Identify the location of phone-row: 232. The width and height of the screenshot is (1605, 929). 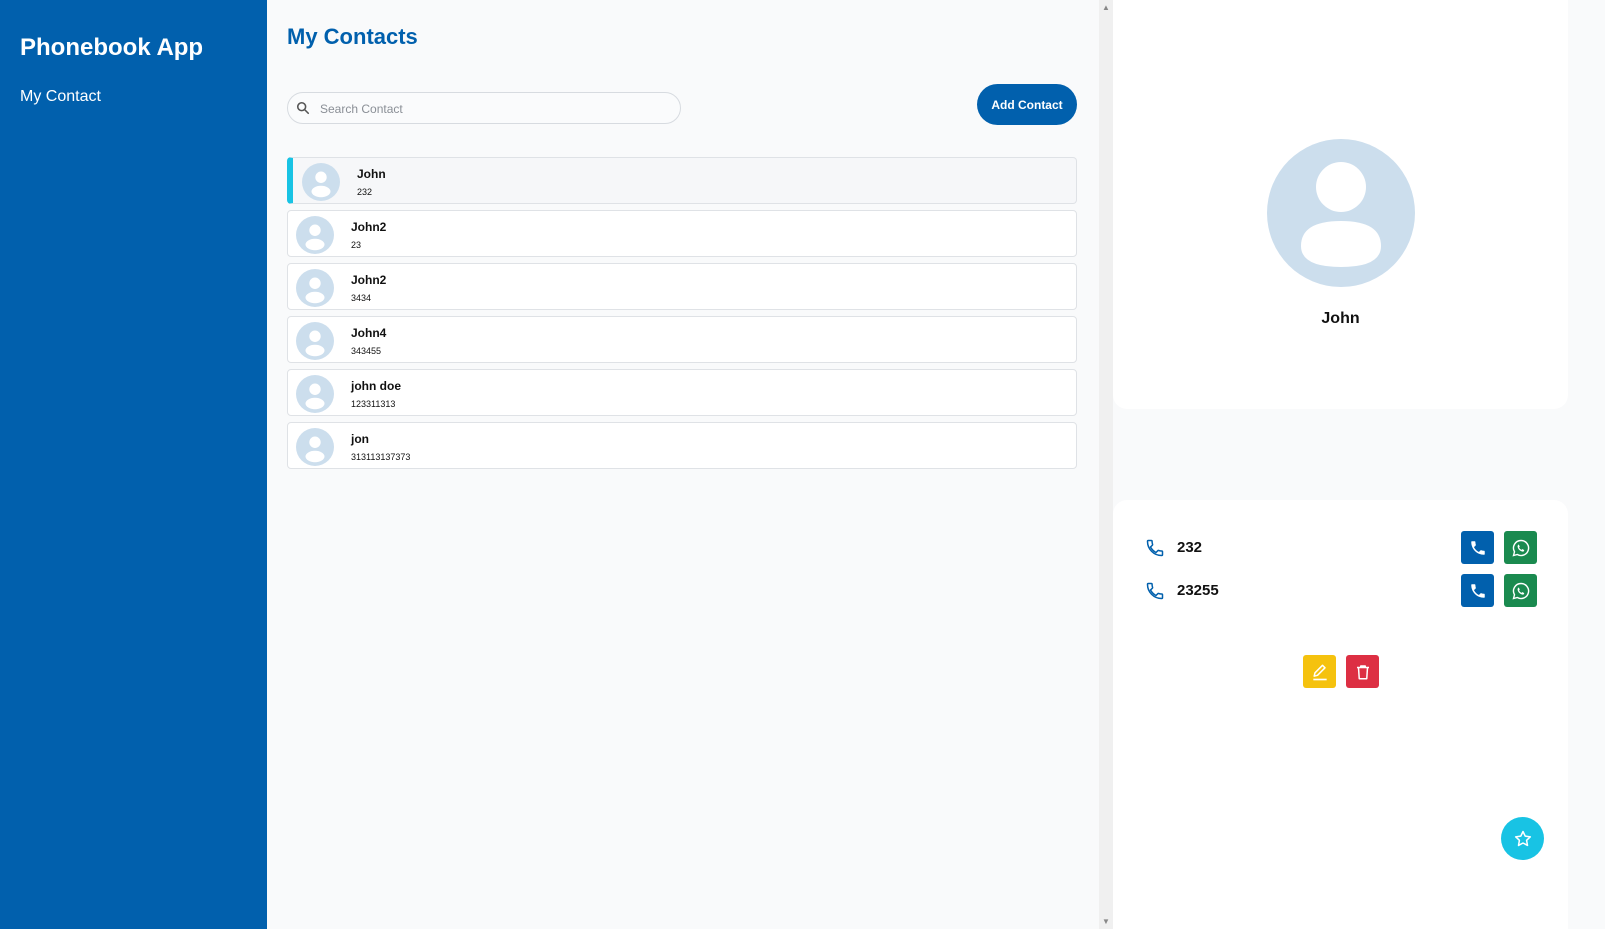
(1340, 548).